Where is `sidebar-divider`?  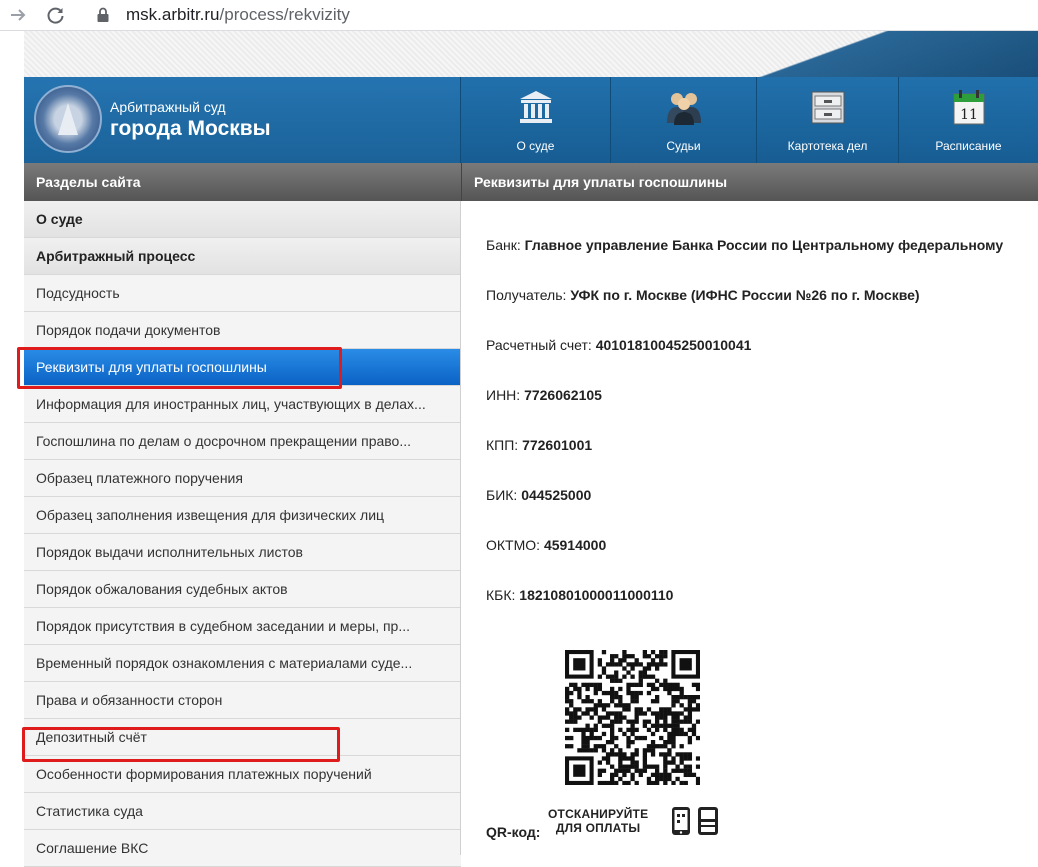 sidebar-divider is located at coordinates (460, 528).